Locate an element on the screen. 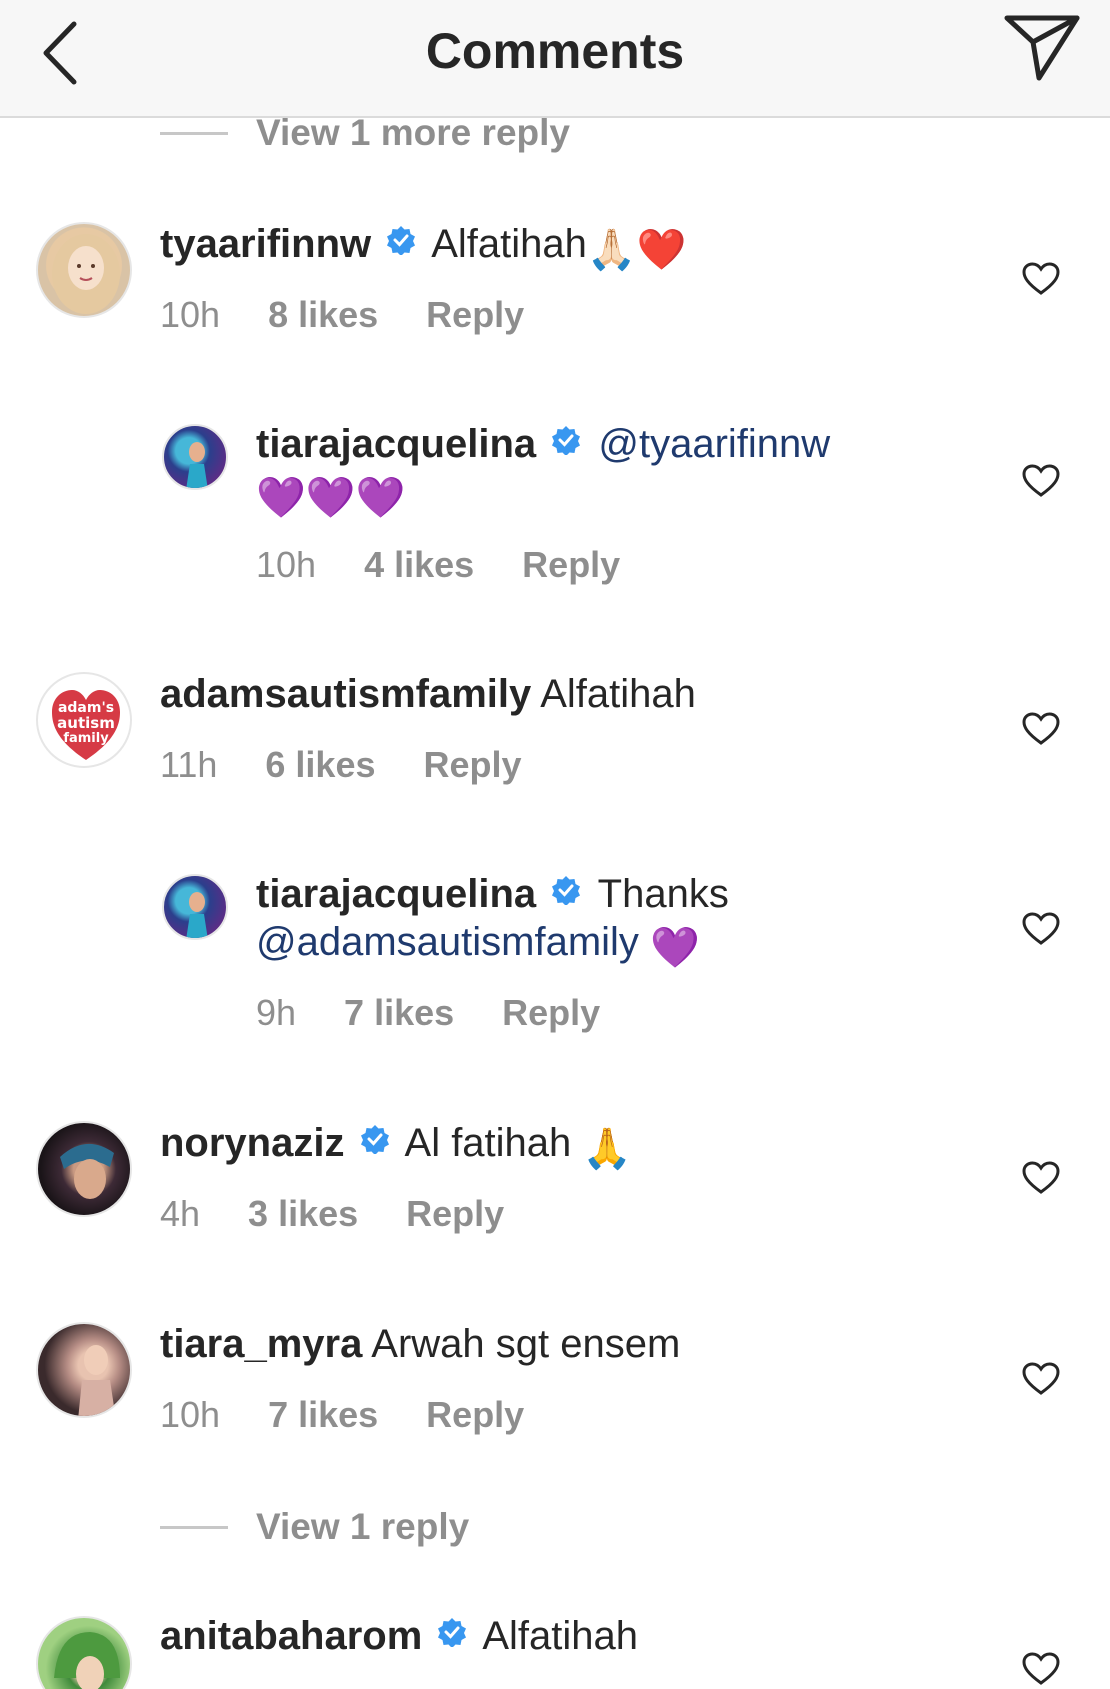 The image size is (1110, 1689). comment-body: Thanks is located at coordinates (663, 894).